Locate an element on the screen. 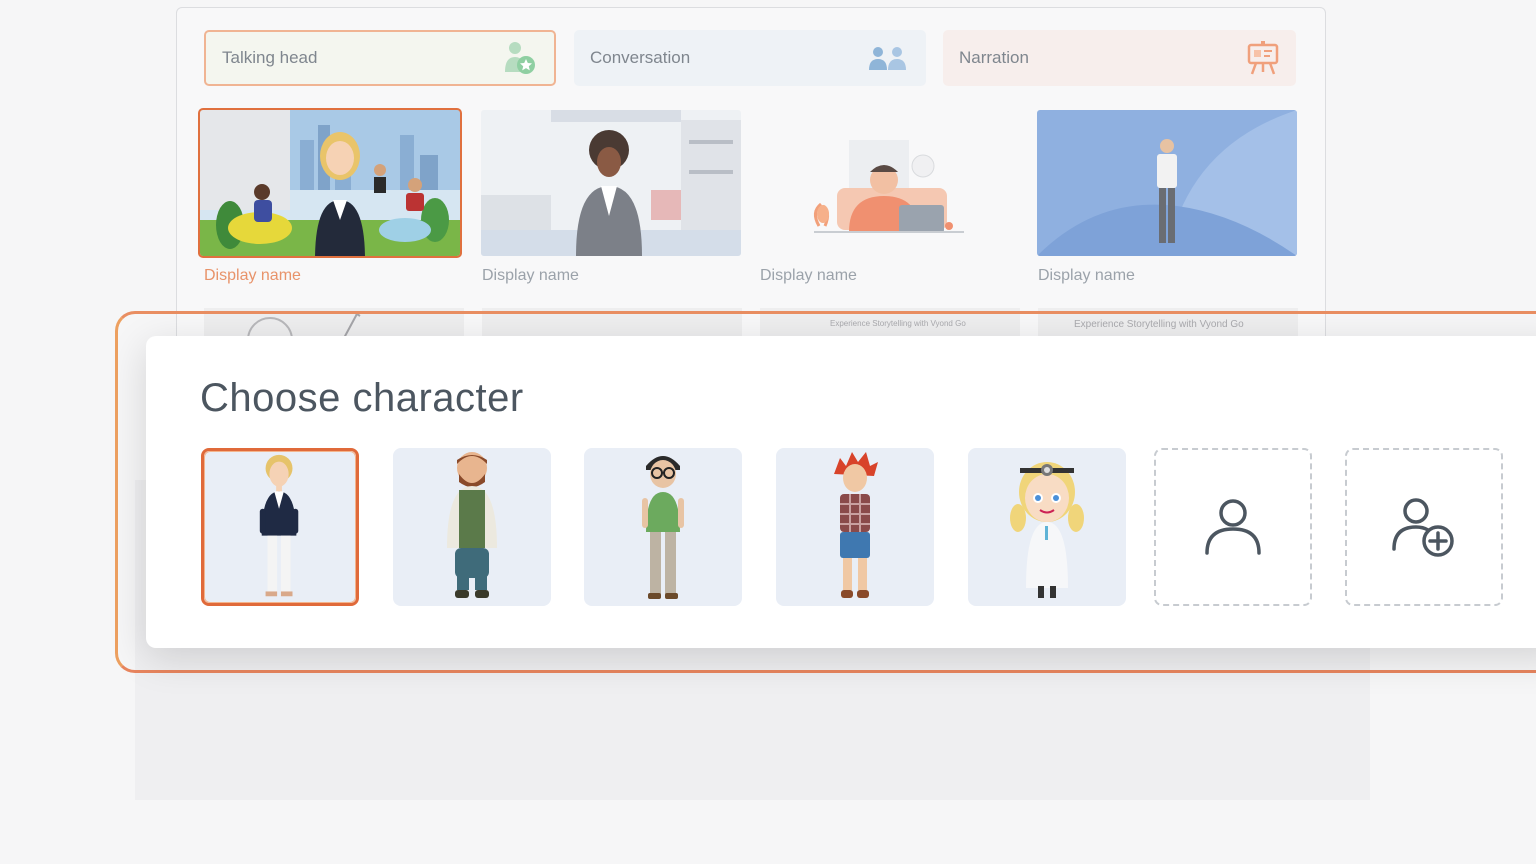  talking-head-icon is located at coordinates (519, 58).